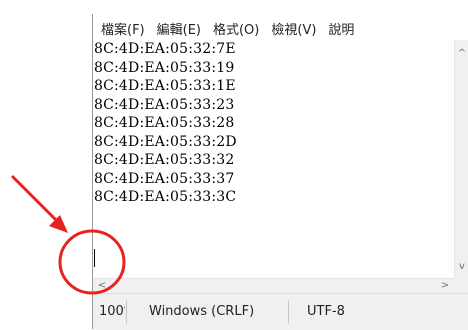 Image resolution: width=468 pixels, height=330 pixels. Describe the element at coordinates (341, 28) in the screenshot. I see `menu-help: 說明` at that location.